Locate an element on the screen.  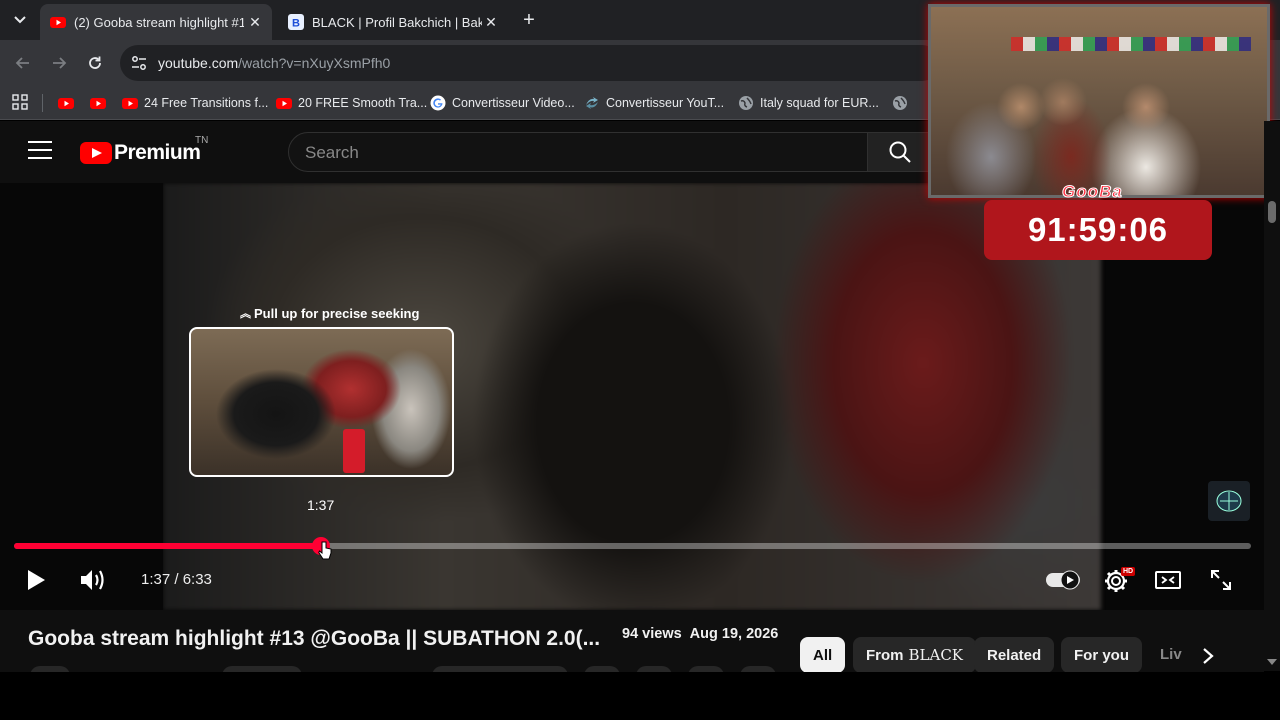
url-host: youtube.com is located at coordinates (198, 63).